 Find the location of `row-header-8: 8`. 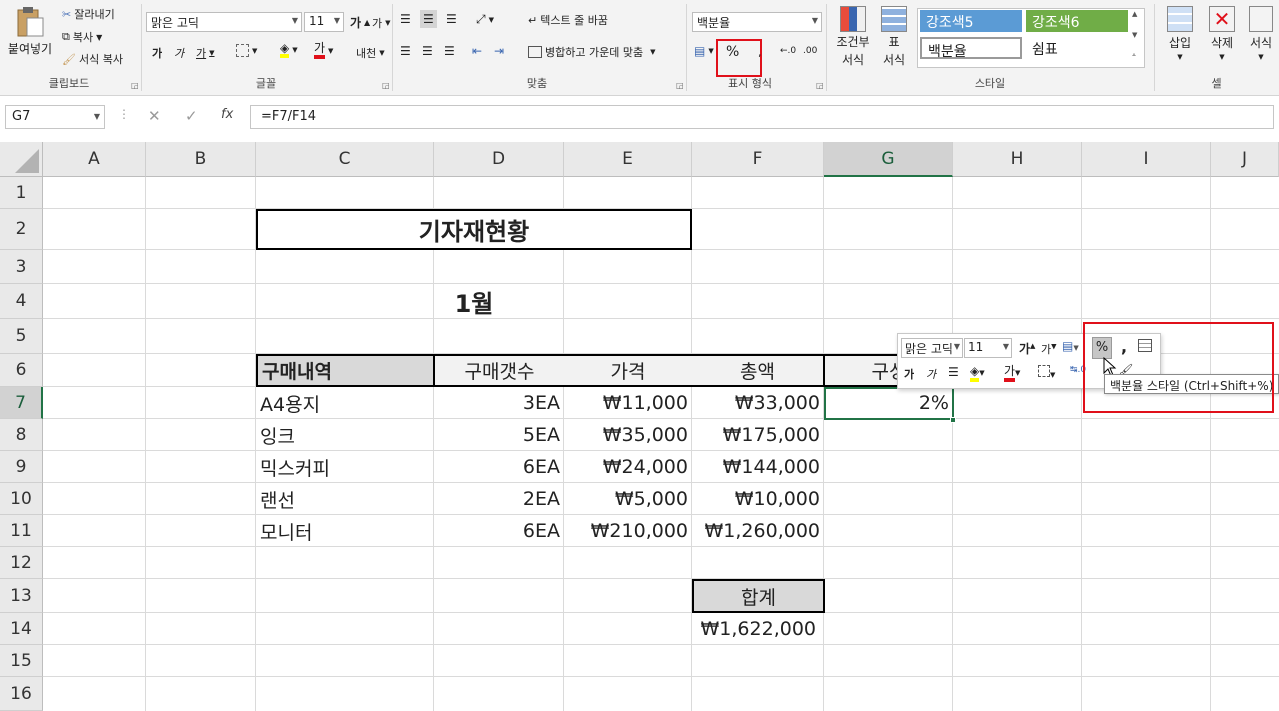

row-header-8: 8 is located at coordinates (21, 435).